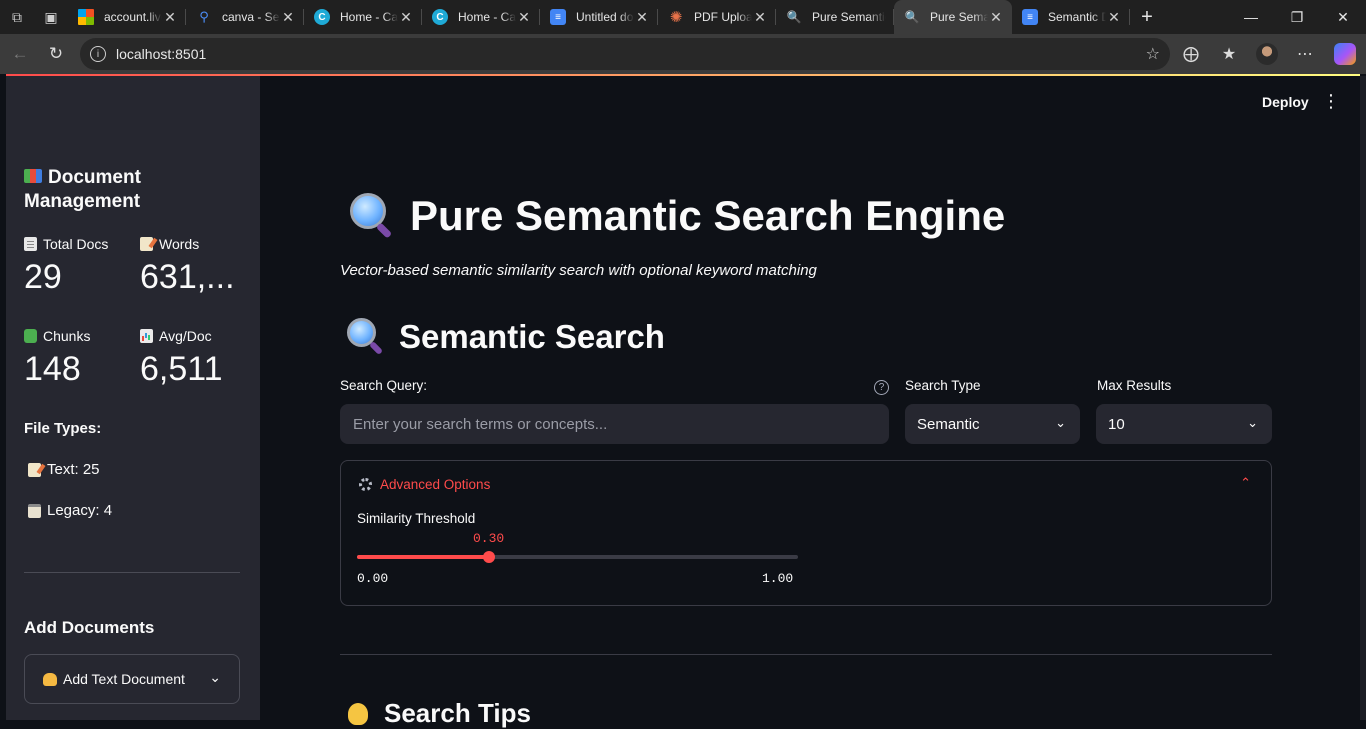 The height and width of the screenshot is (729, 1366). Describe the element at coordinates (30, 244) in the screenshot. I see `page-icon` at that location.